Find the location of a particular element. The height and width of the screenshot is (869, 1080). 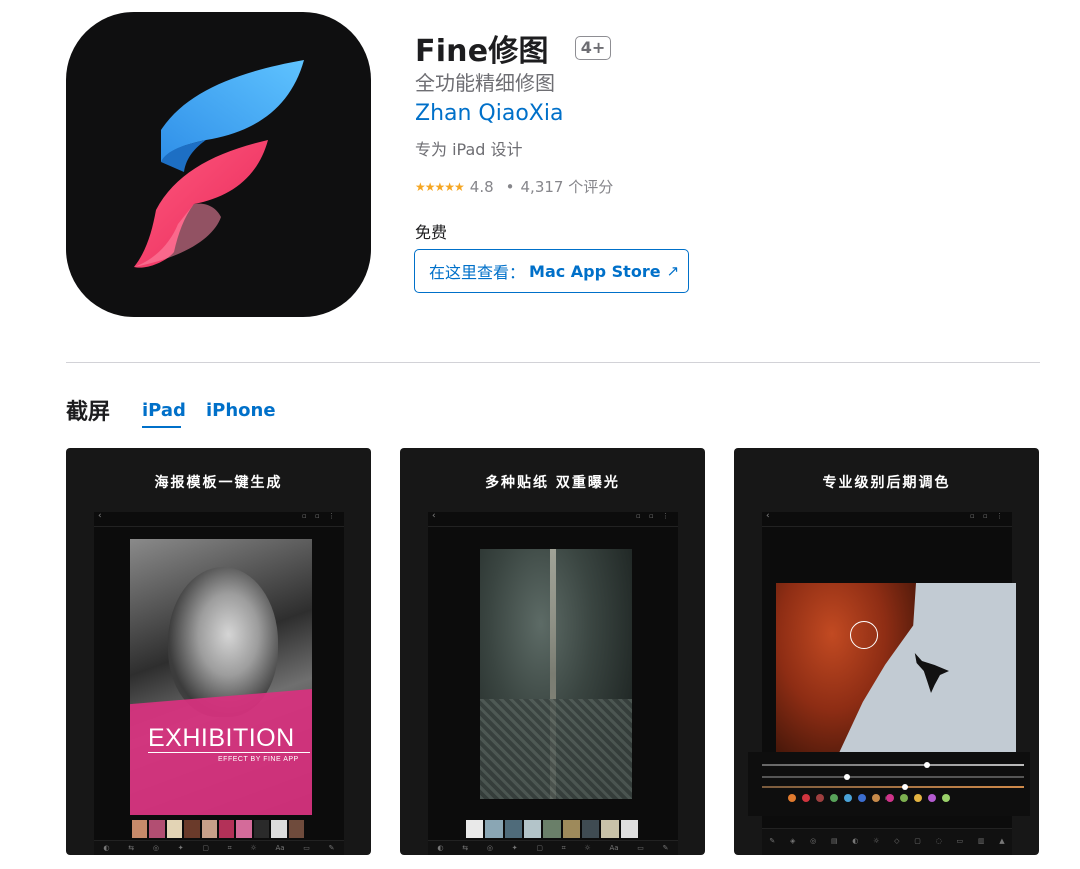

editor-bottom-bar: ✎ ◈ ◎ ▤ ◐ ☼ ◇ ▢ ◌ ▭ ▥ ▲ is located at coordinates (887, 841).